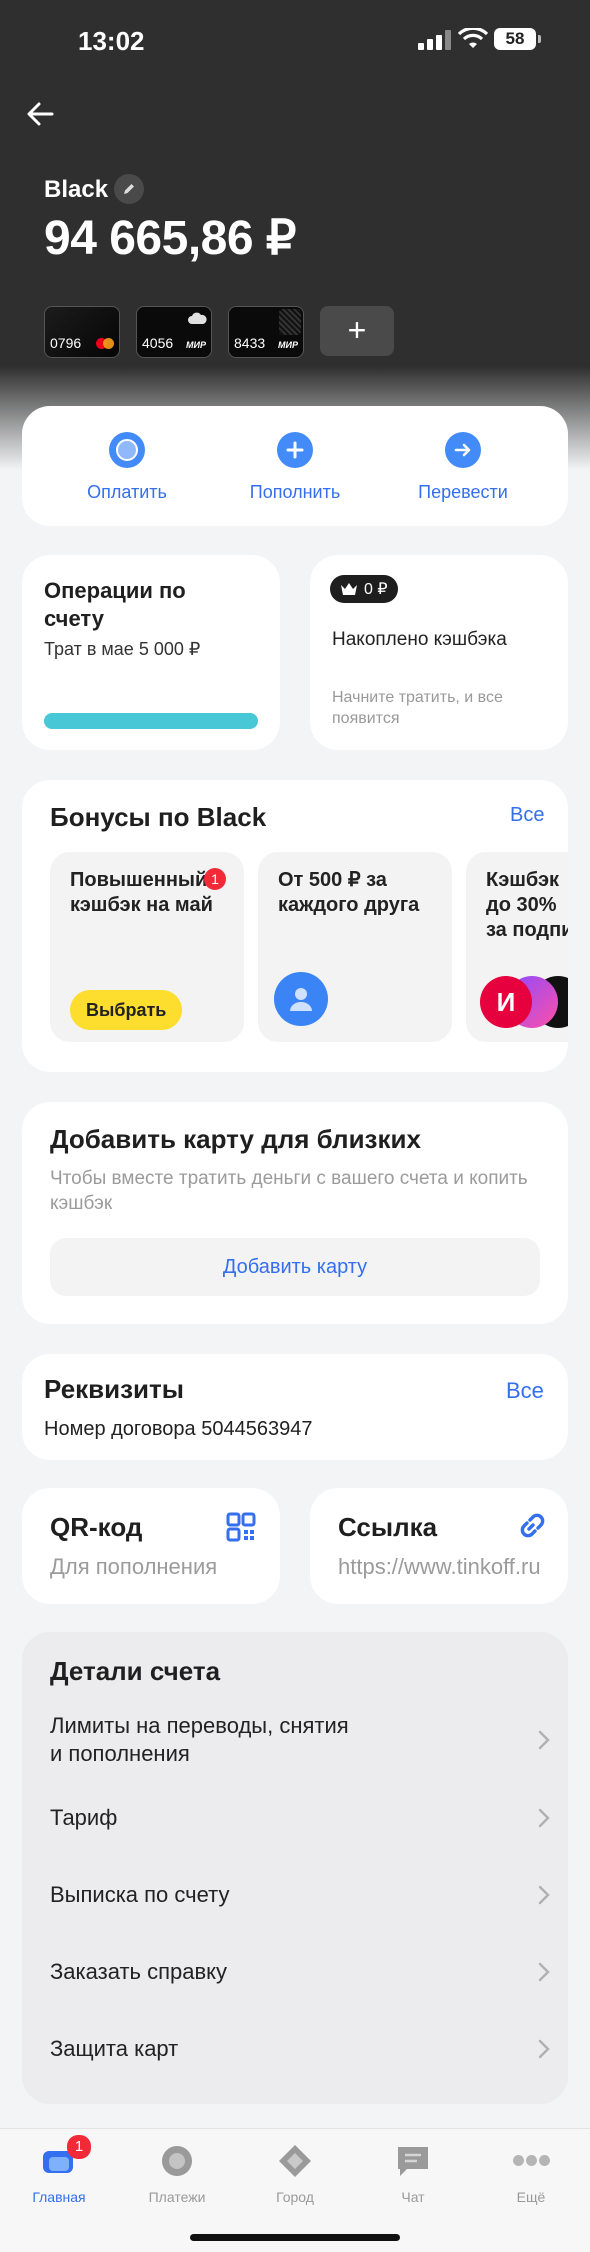 This screenshot has height=2252, width=590. What do you see at coordinates (295, 1407) in the screenshot?
I see `requisites-section: Реквизиты Все Номер договора 5044563947` at bounding box center [295, 1407].